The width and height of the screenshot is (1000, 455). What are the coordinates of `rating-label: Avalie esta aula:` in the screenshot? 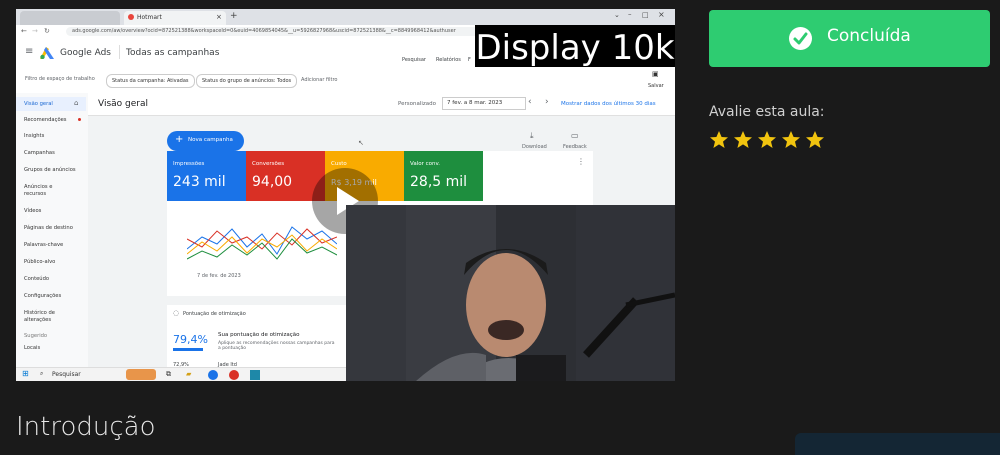 It's located at (767, 112).